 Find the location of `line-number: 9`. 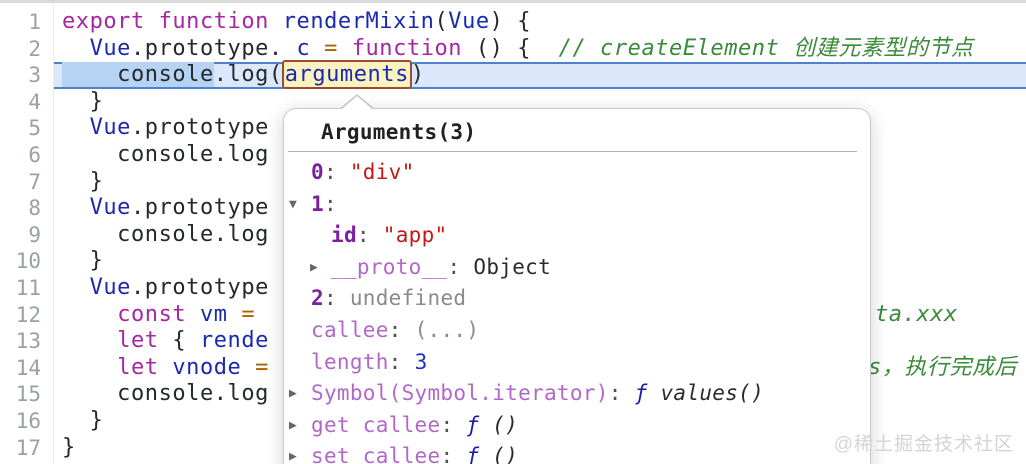

line-number: 9 is located at coordinates (20, 235).